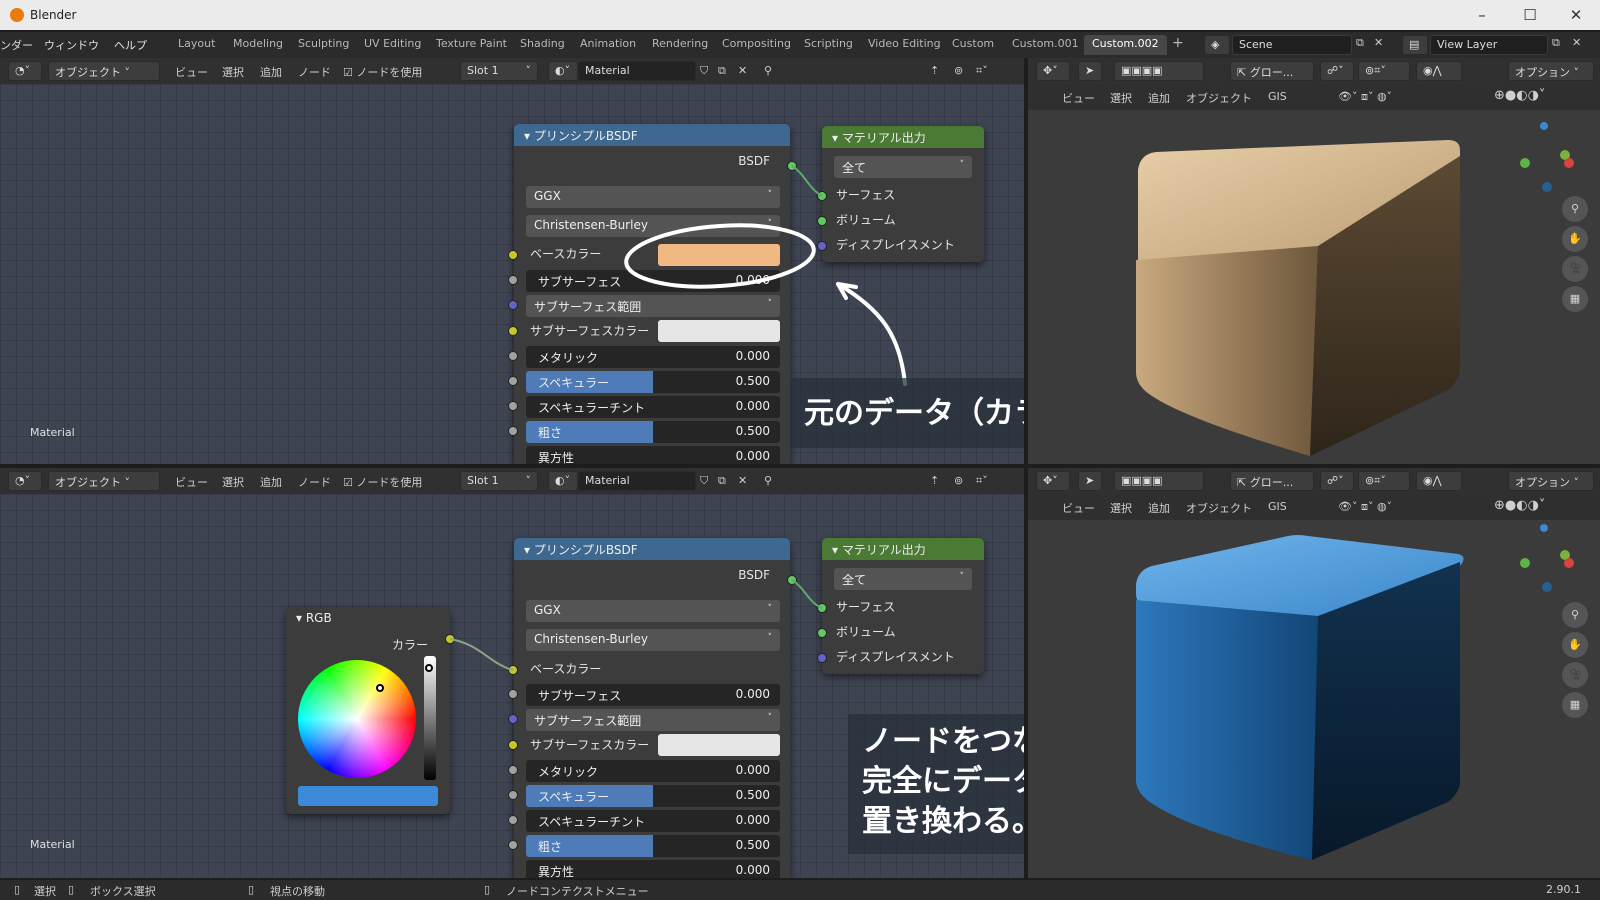 The height and width of the screenshot is (900, 1600). I want to click on grid-view-icon: ▦, so click(1575, 705).